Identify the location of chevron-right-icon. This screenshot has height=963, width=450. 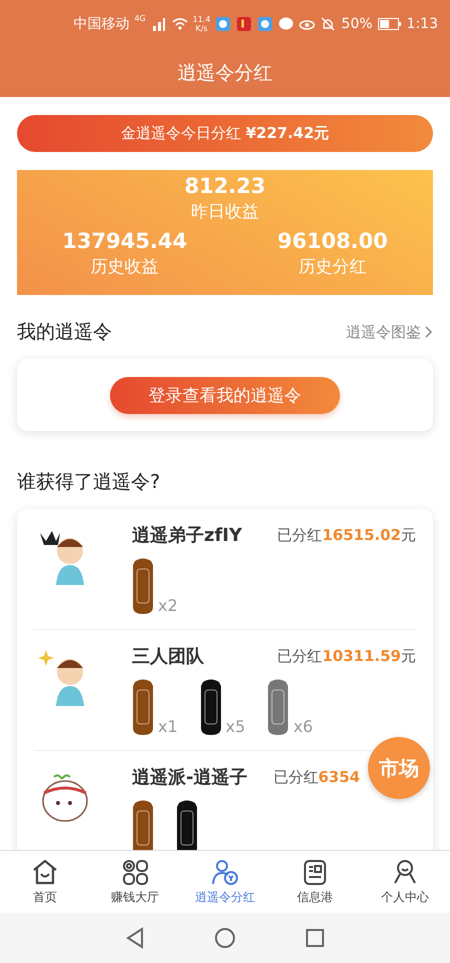
(429, 332).